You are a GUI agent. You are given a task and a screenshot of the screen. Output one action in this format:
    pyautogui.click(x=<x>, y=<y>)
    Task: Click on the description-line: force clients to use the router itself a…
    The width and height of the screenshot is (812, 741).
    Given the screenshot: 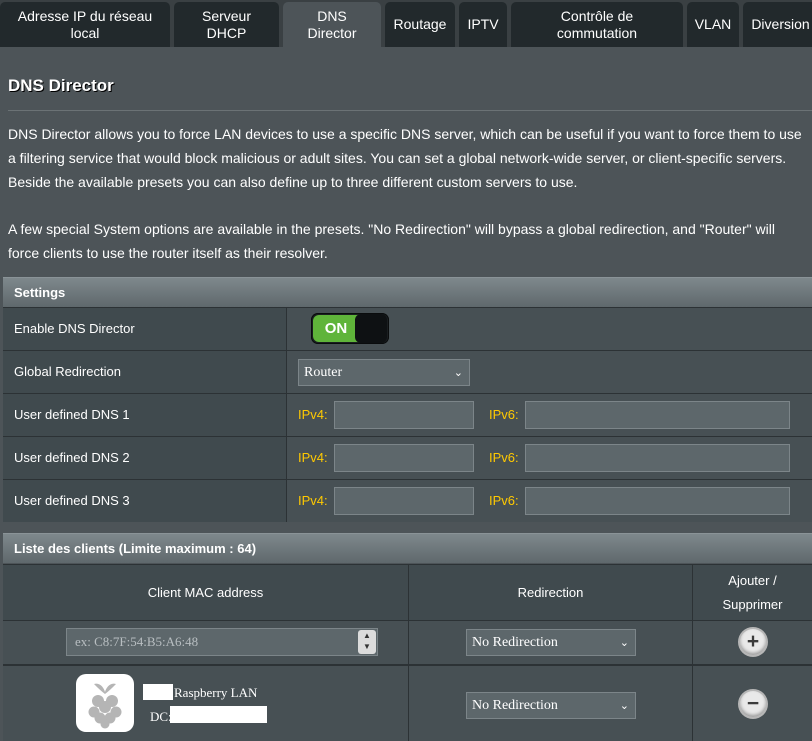 What is the action you would take?
    pyautogui.click(x=168, y=253)
    